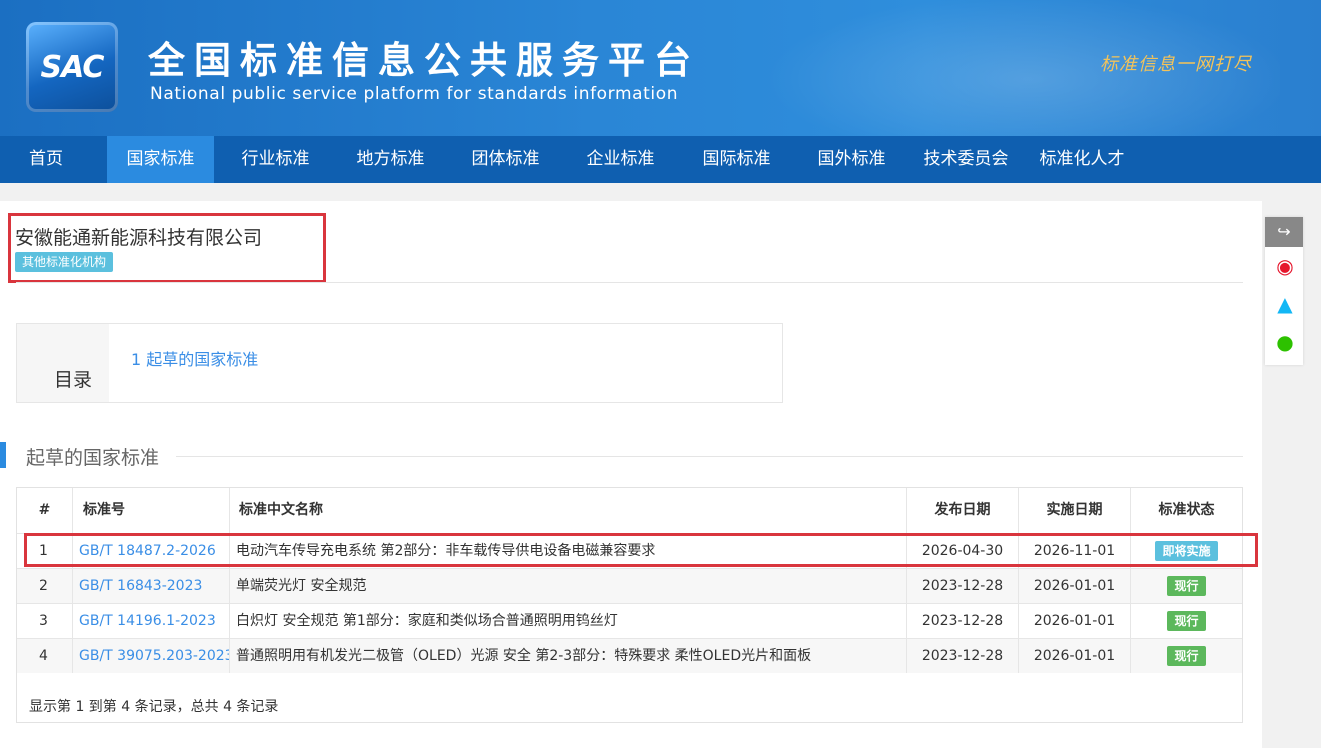 Image resolution: width=1321 pixels, height=748 pixels. What do you see at coordinates (568, 621) in the screenshot?
I see `standard-name: 白炽灯 安全规范 第1部分：家庭和类似场合普通照明用钨丝灯` at bounding box center [568, 621].